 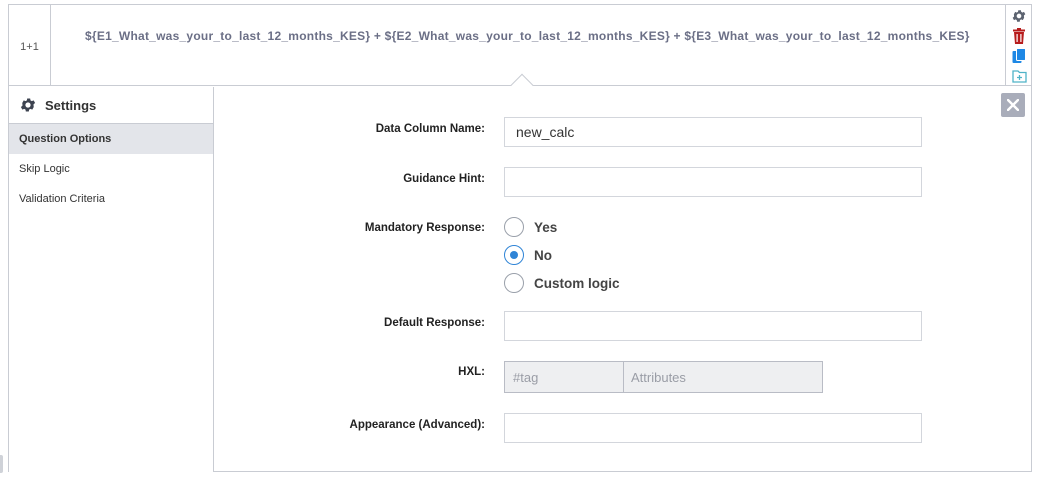 I want to click on duplicate-icon, so click(x=1019, y=55).